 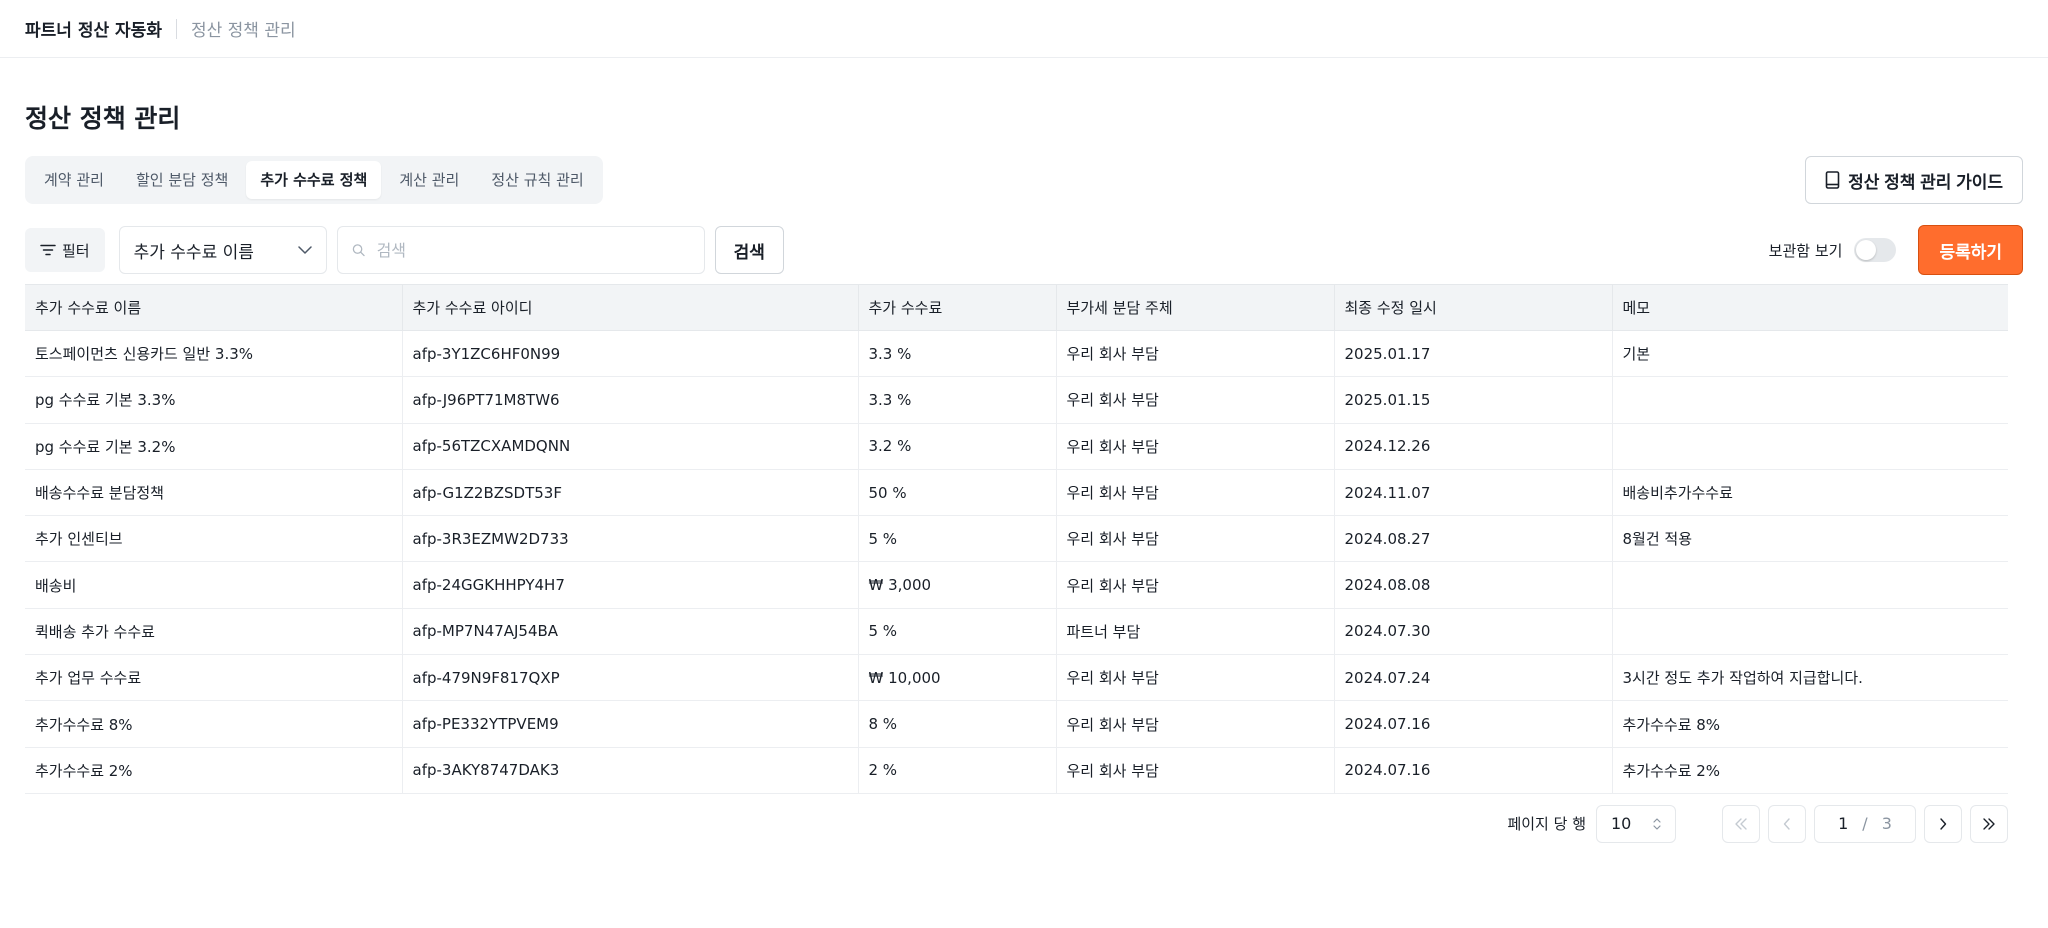 What do you see at coordinates (214, 632) in the screenshot?
I see `fee-name-cell: 퀵배송 추가 수수료` at bounding box center [214, 632].